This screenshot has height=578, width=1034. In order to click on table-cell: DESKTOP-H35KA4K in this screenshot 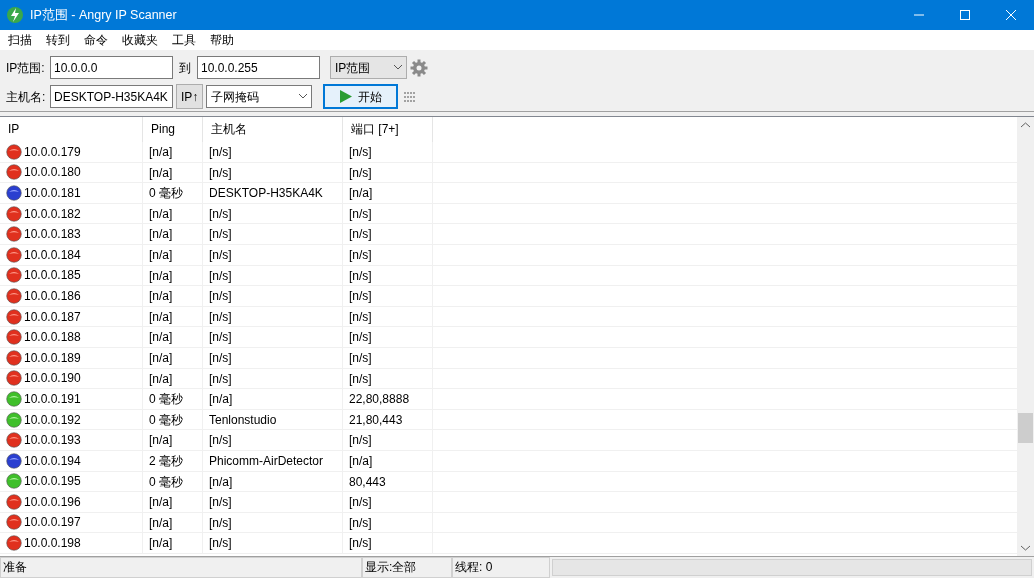, I will do `click(273, 193)`.